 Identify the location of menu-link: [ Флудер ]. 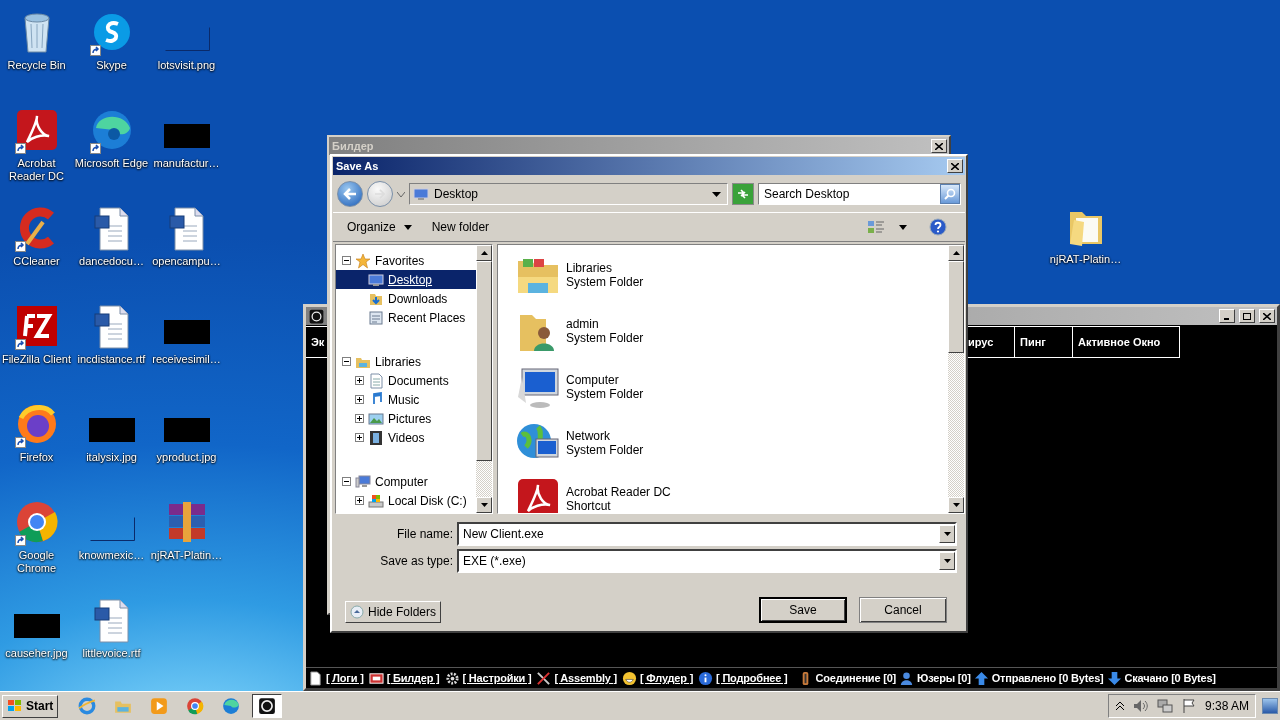
(667, 678).